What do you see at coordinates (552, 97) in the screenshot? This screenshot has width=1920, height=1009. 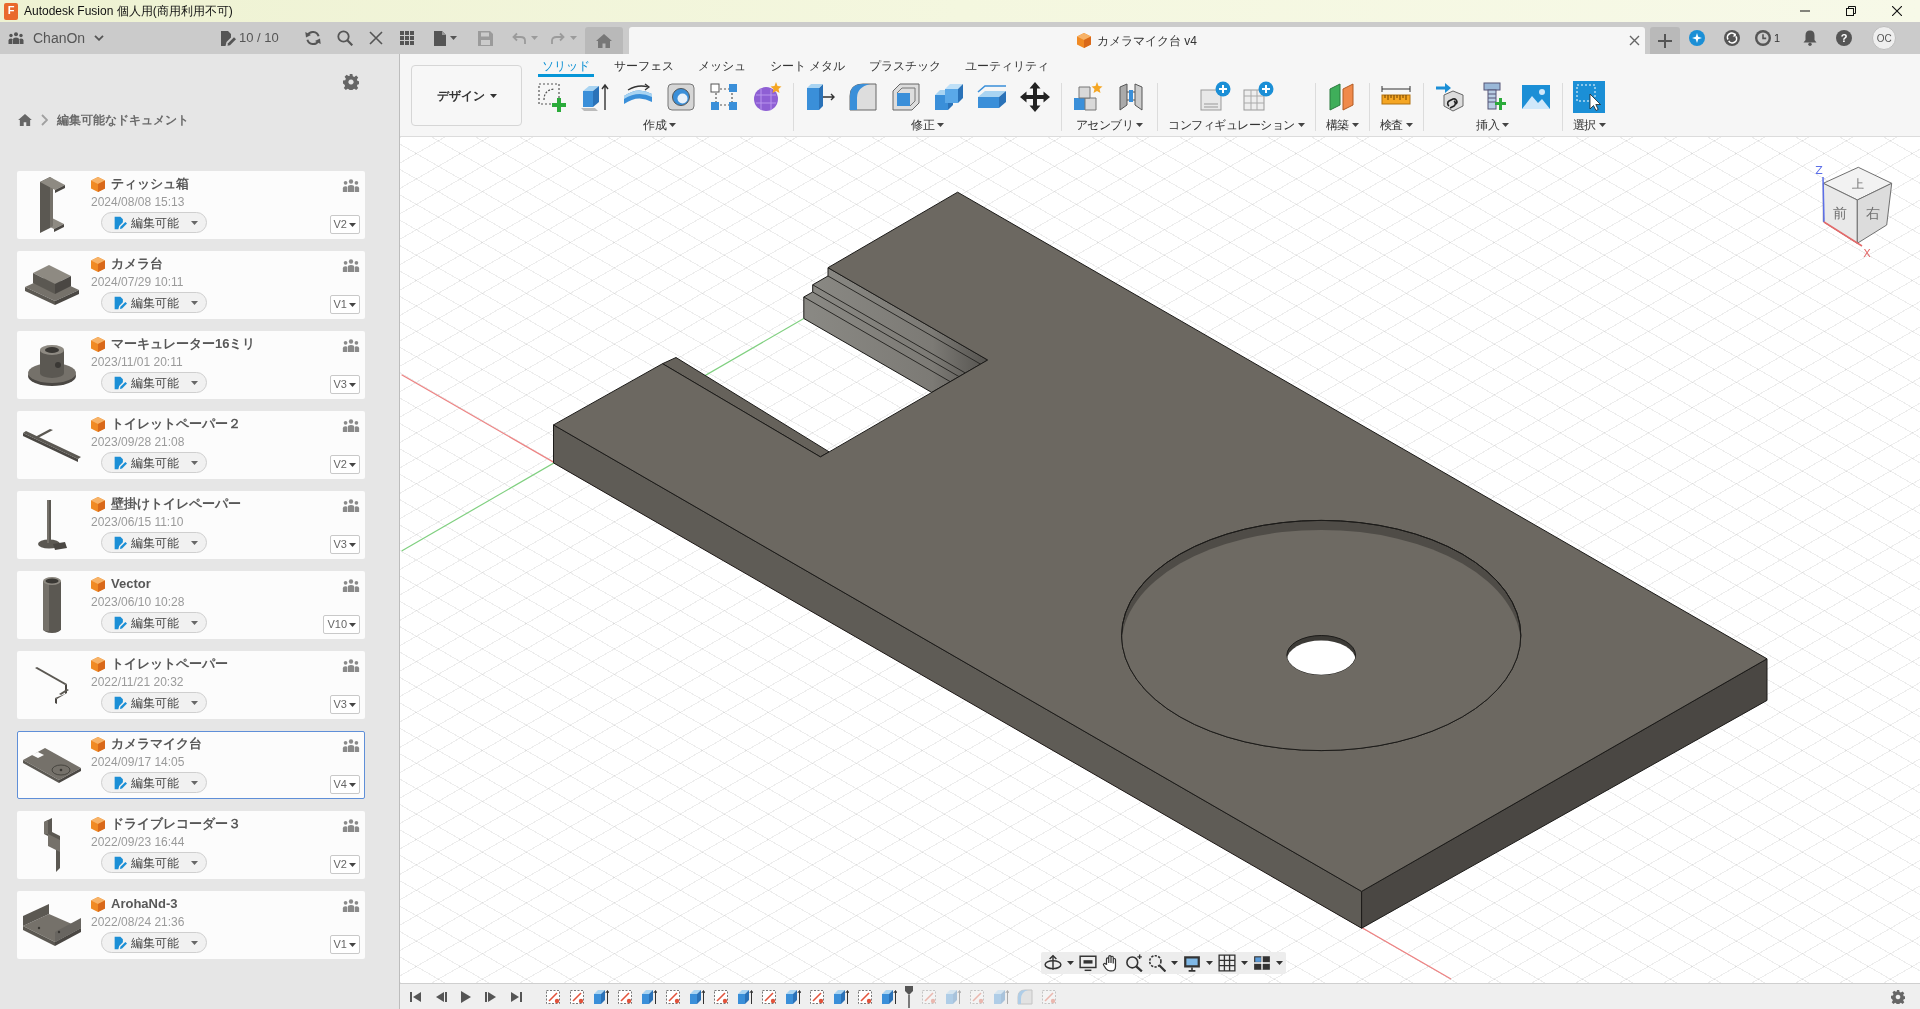 I see `dashed-square-plus-icon` at bounding box center [552, 97].